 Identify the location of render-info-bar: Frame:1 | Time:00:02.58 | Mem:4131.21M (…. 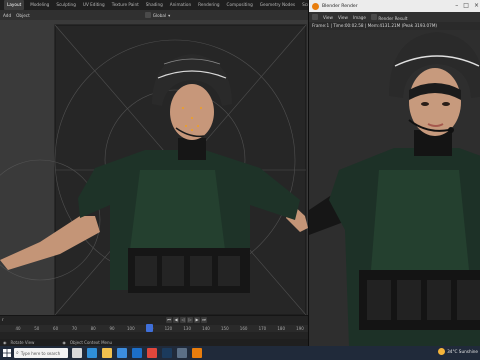
(394, 26).